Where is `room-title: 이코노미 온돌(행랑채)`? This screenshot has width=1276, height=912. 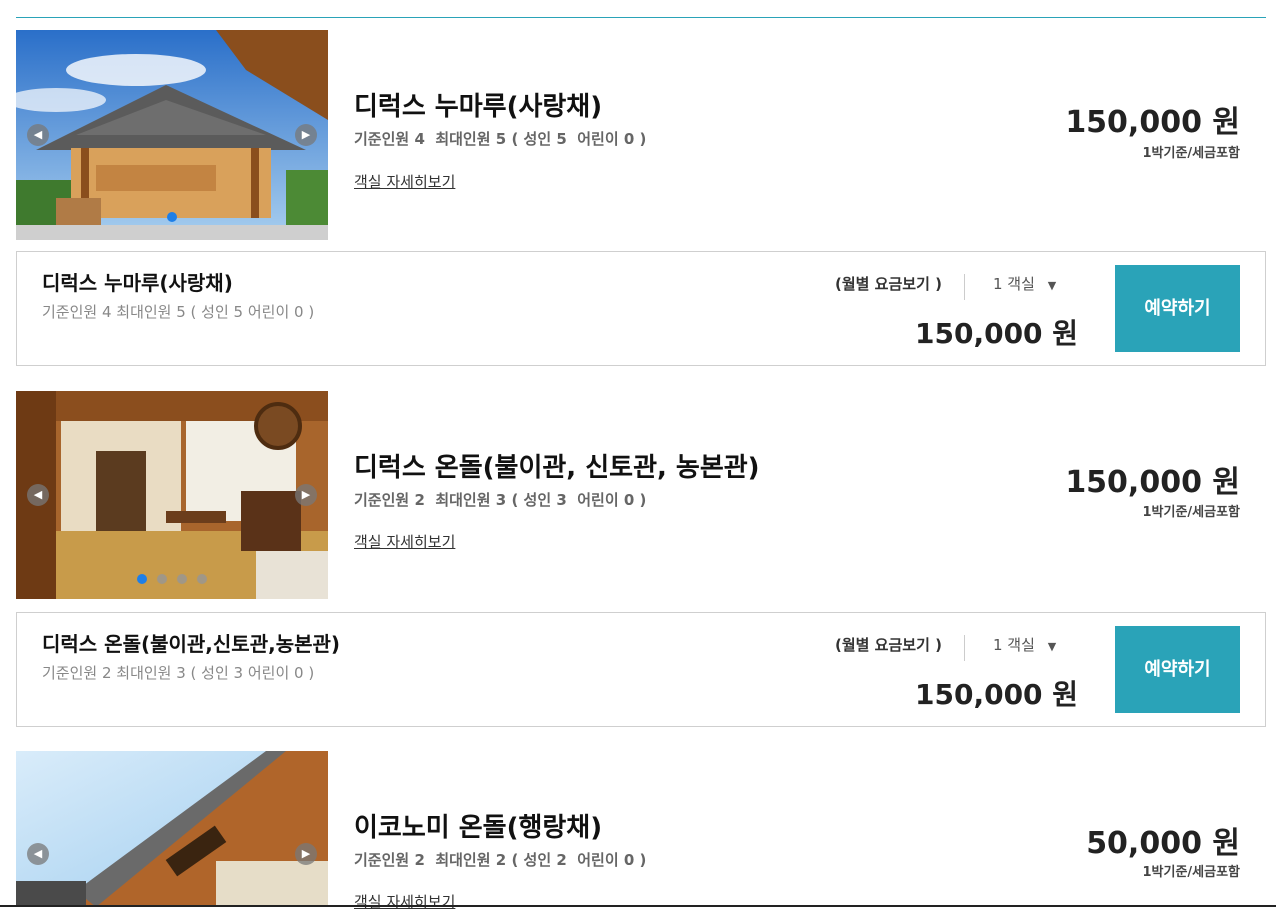 room-title: 이코노미 온돌(행랑채) is located at coordinates (478, 828).